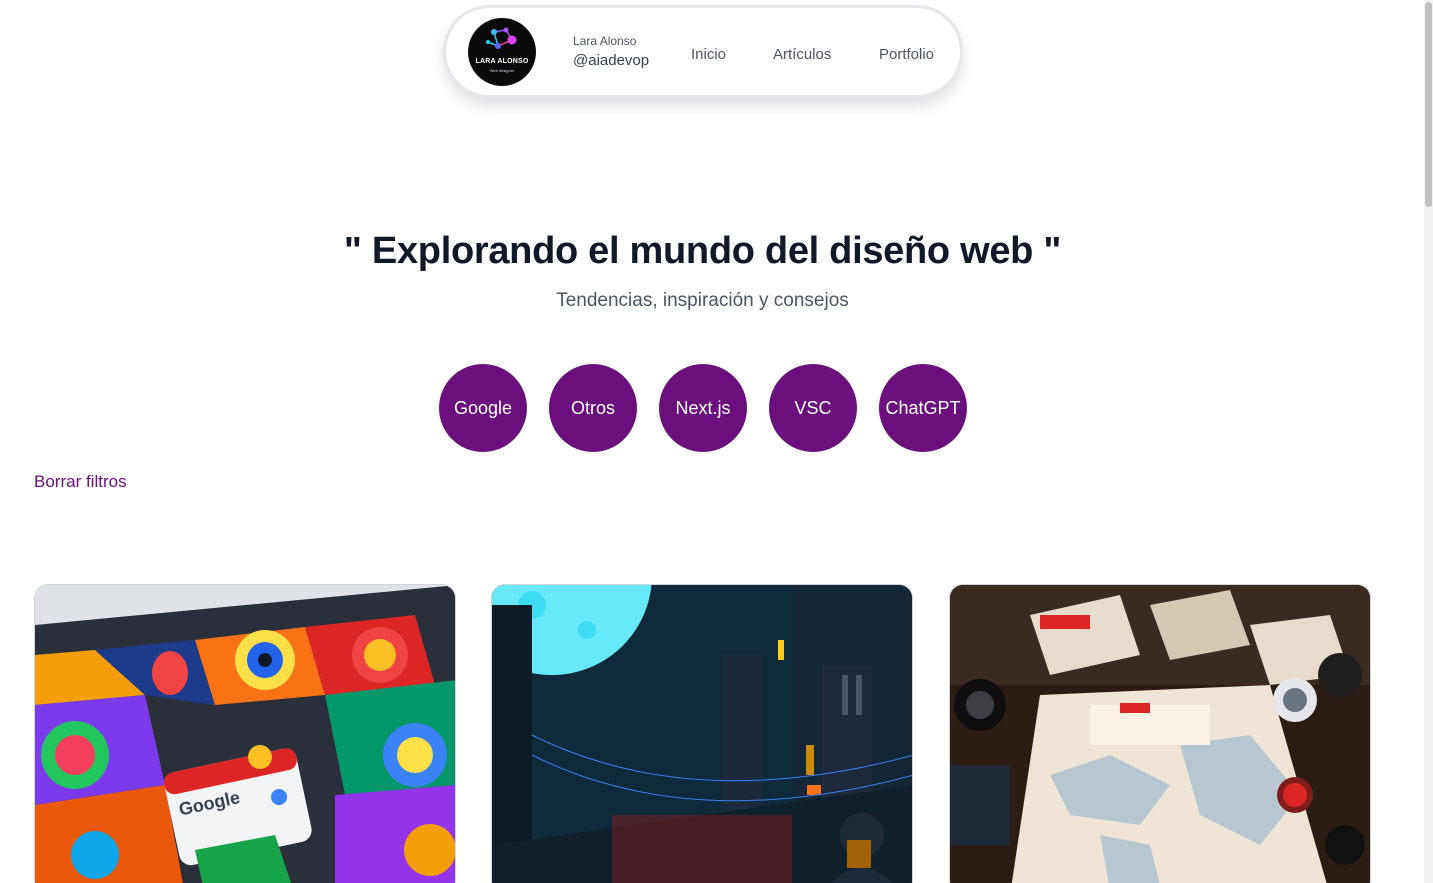  I want to click on night-city-illustration-image, so click(702, 734).